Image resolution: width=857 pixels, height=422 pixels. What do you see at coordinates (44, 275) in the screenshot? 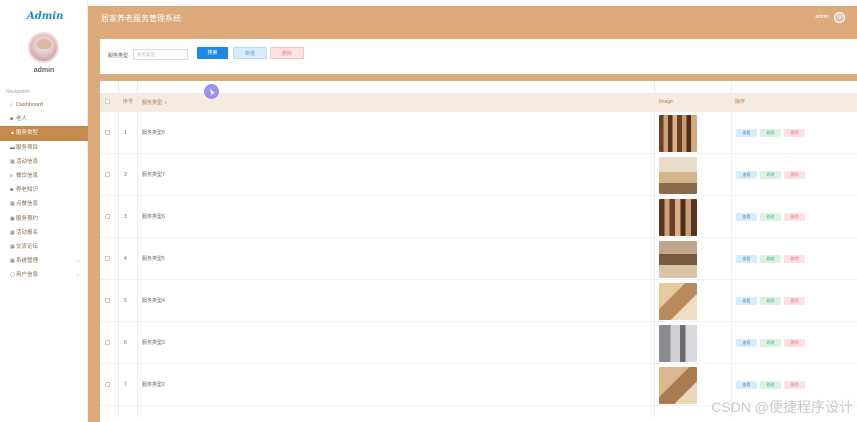
I see `sidebar-item: ▢用户信息 ⌄` at bounding box center [44, 275].